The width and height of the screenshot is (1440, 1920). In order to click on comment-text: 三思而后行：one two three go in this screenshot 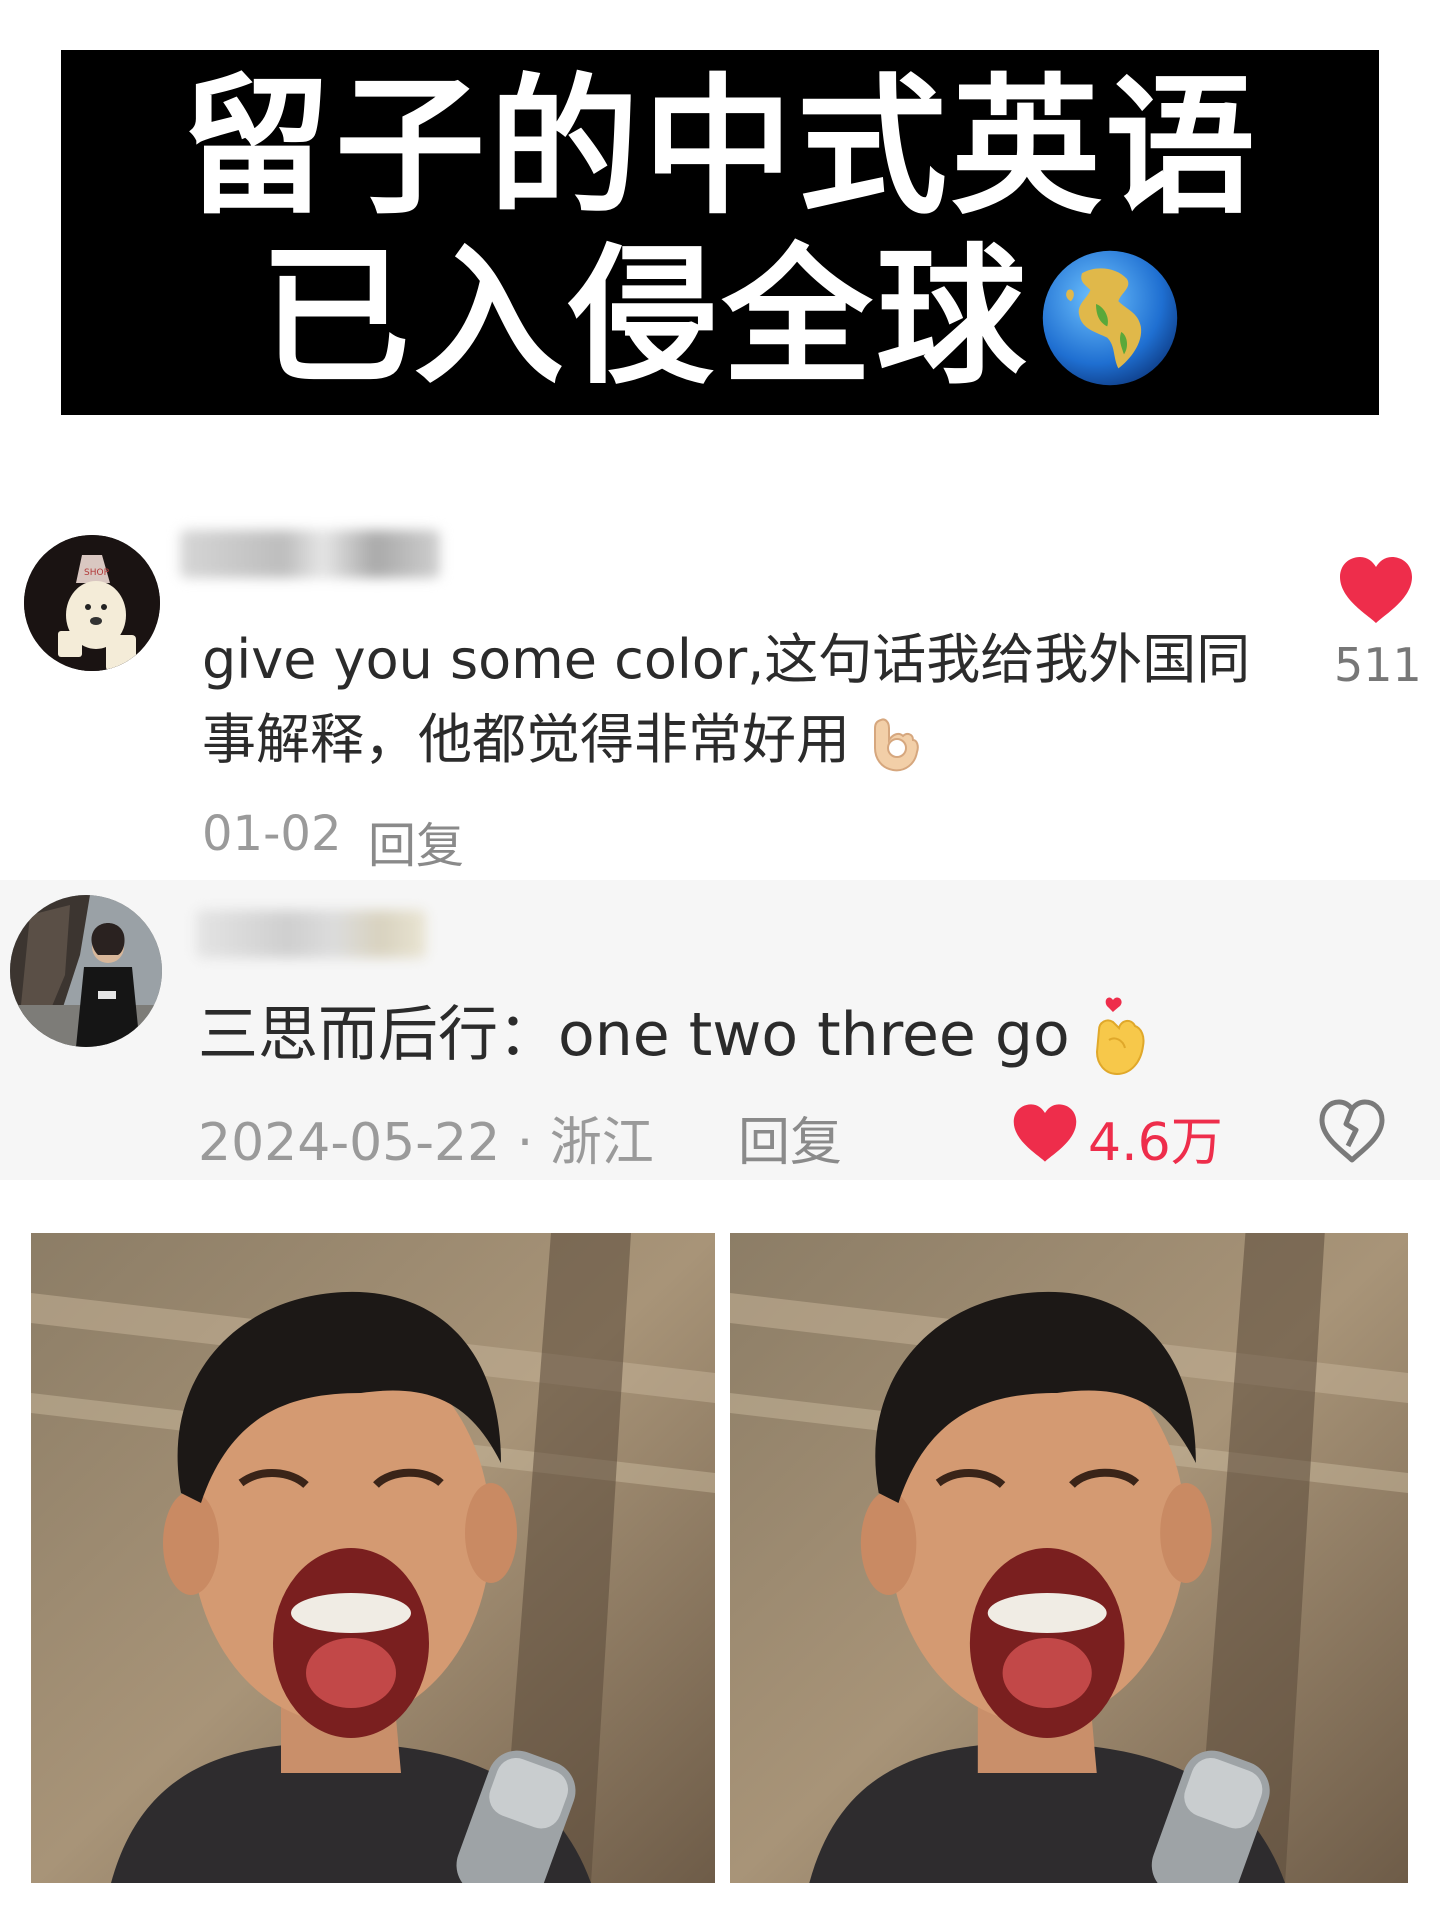, I will do `click(698, 1035)`.